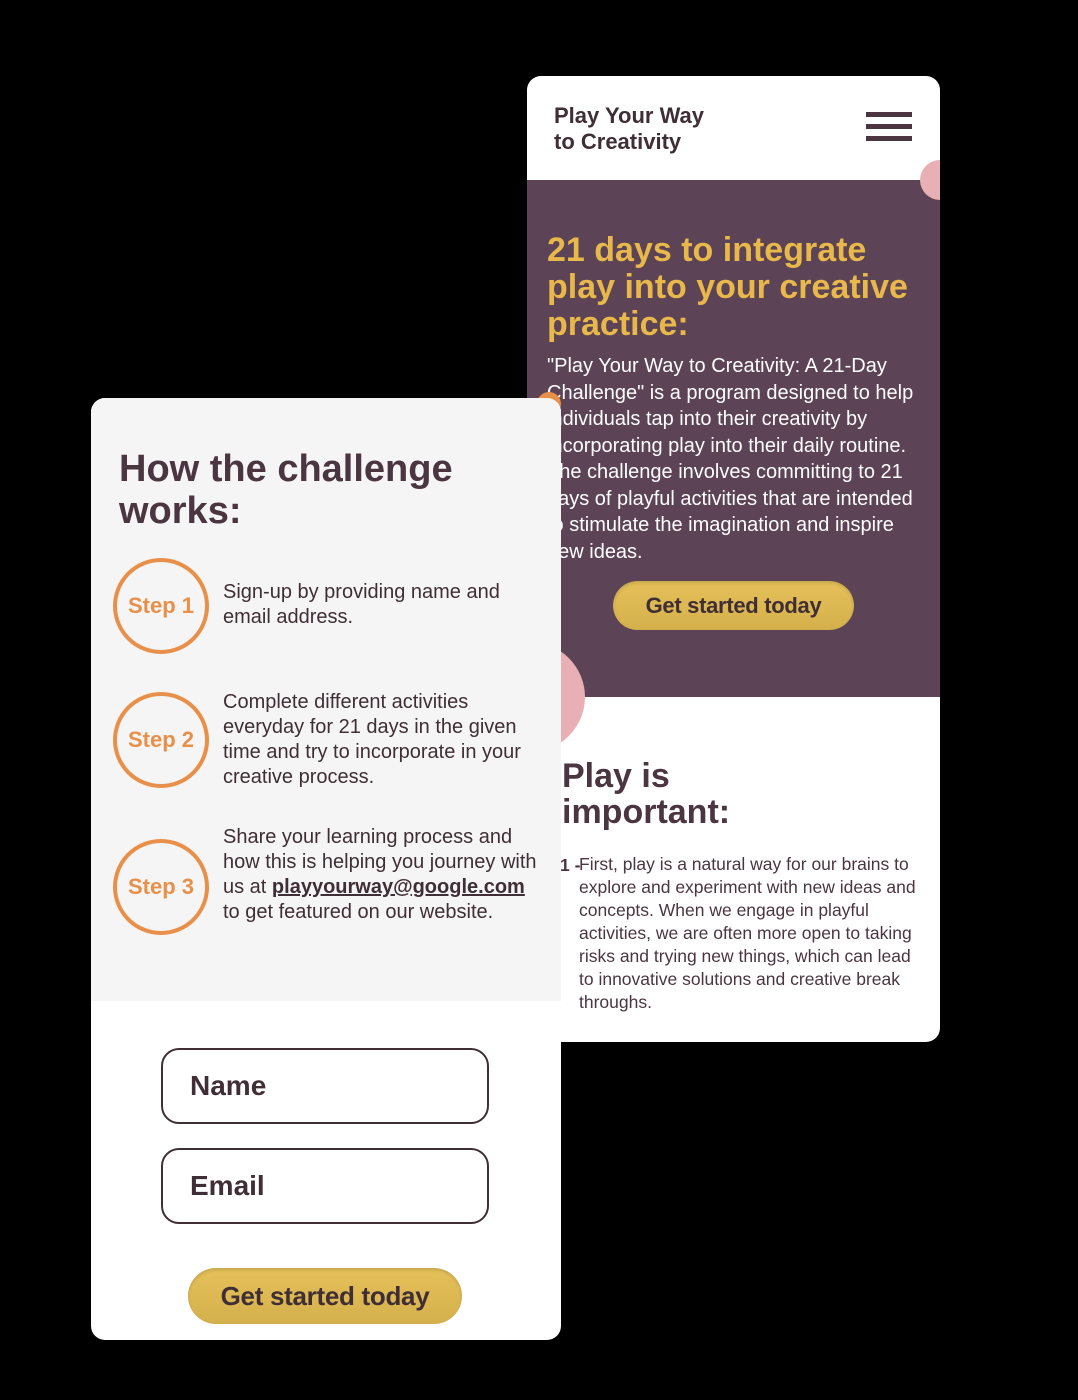 The width and height of the screenshot is (1078, 1400). What do you see at coordinates (161, 606) in the screenshot?
I see `step-1-badge: Step 1` at bounding box center [161, 606].